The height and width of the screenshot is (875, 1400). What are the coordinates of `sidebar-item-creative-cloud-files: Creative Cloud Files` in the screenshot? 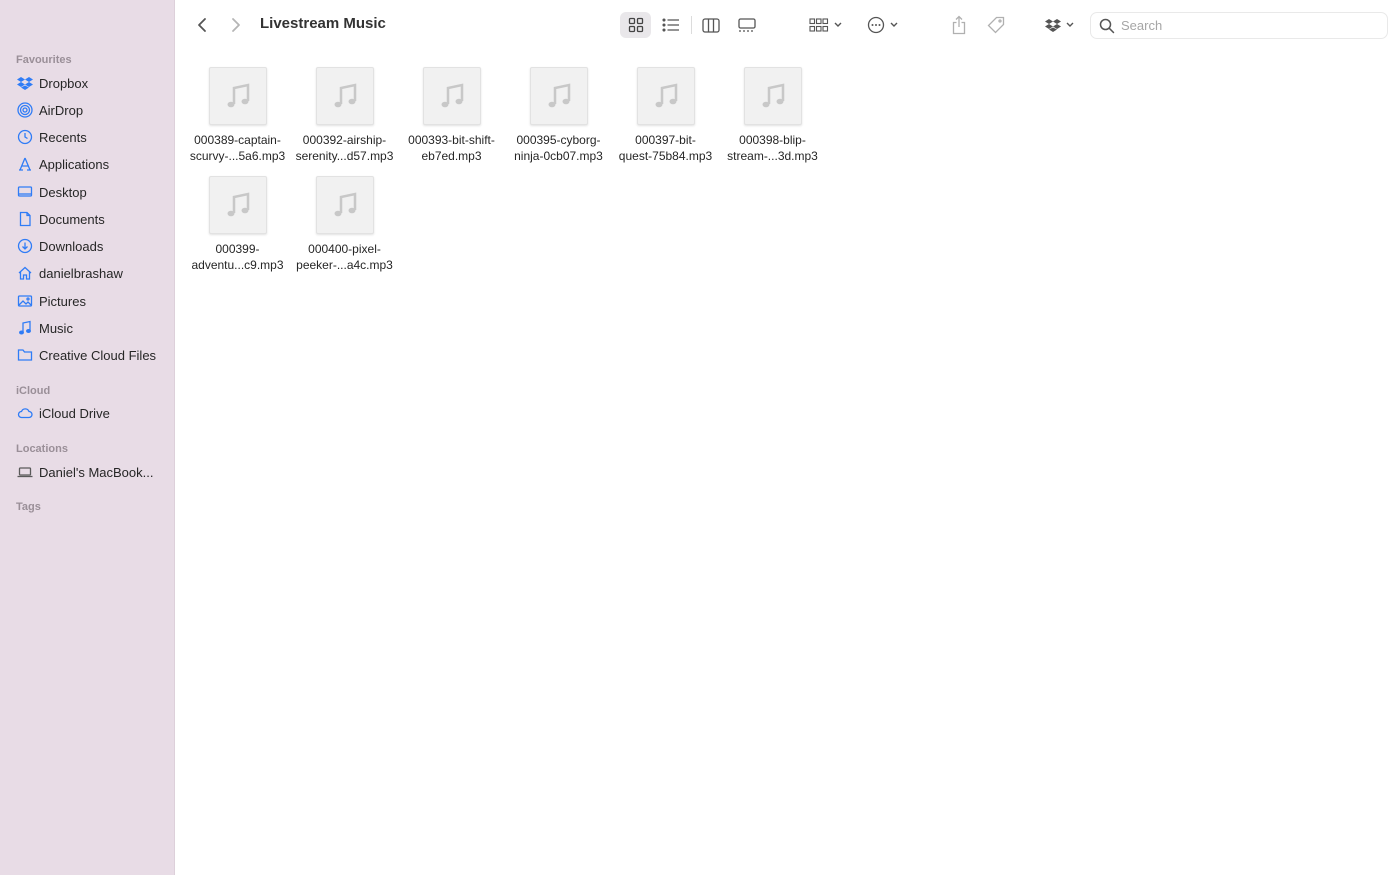 It's located at (88, 355).